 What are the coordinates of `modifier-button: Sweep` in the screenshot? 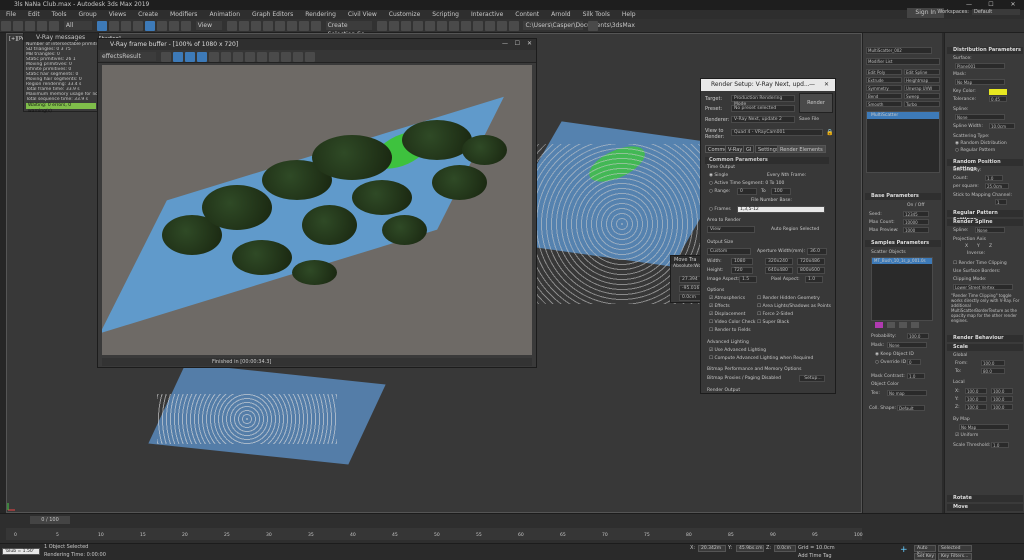 It's located at (922, 96).